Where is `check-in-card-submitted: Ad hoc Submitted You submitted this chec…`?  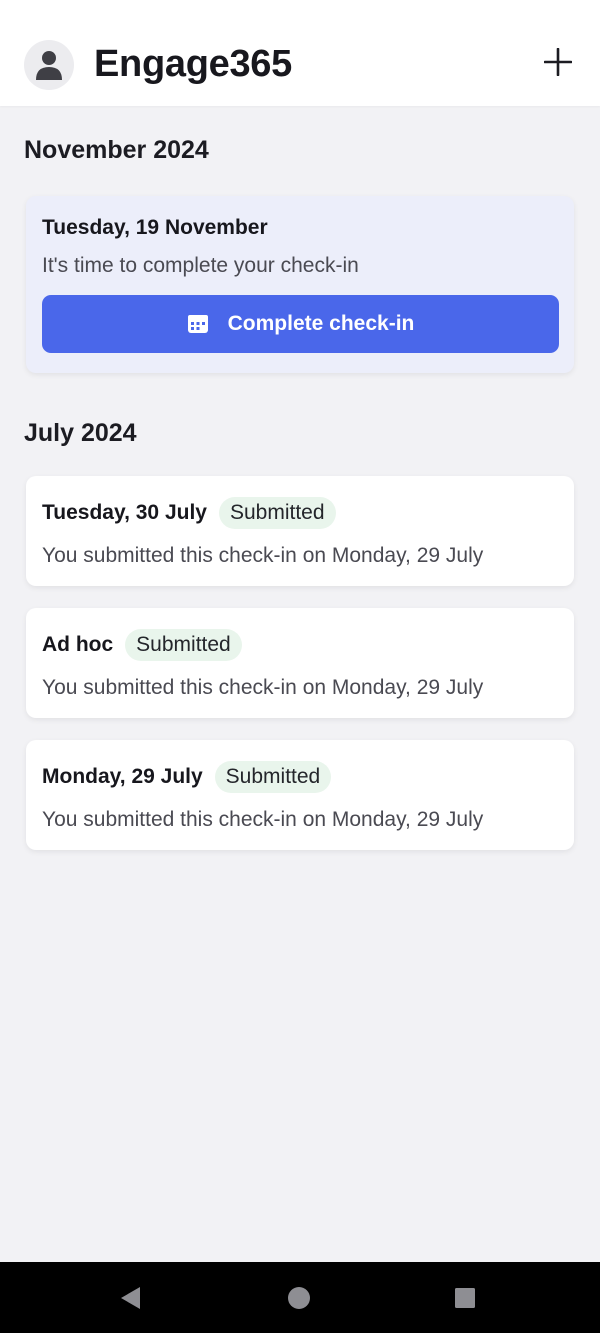 check-in-card-submitted: Ad hoc Submitted You submitted this chec… is located at coordinates (300, 663).